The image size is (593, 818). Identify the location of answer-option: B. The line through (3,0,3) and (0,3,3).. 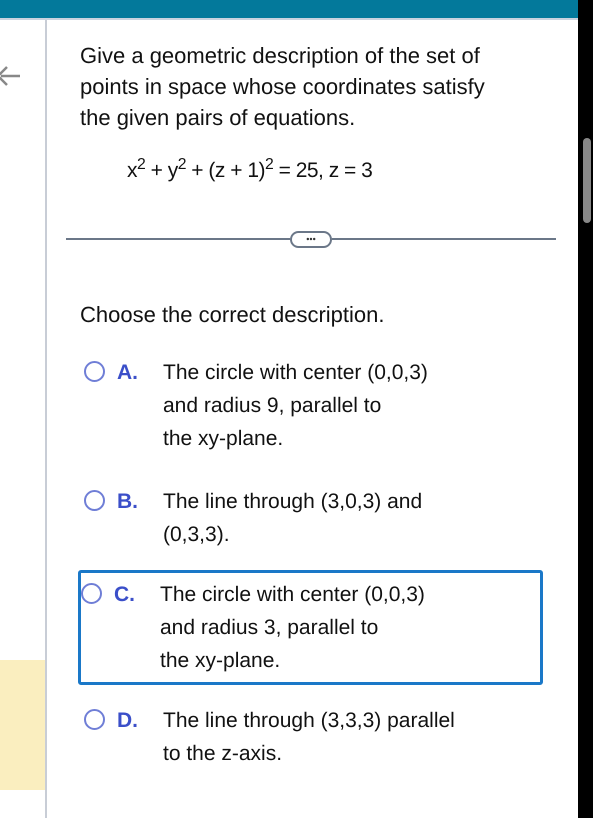
(312, 518).